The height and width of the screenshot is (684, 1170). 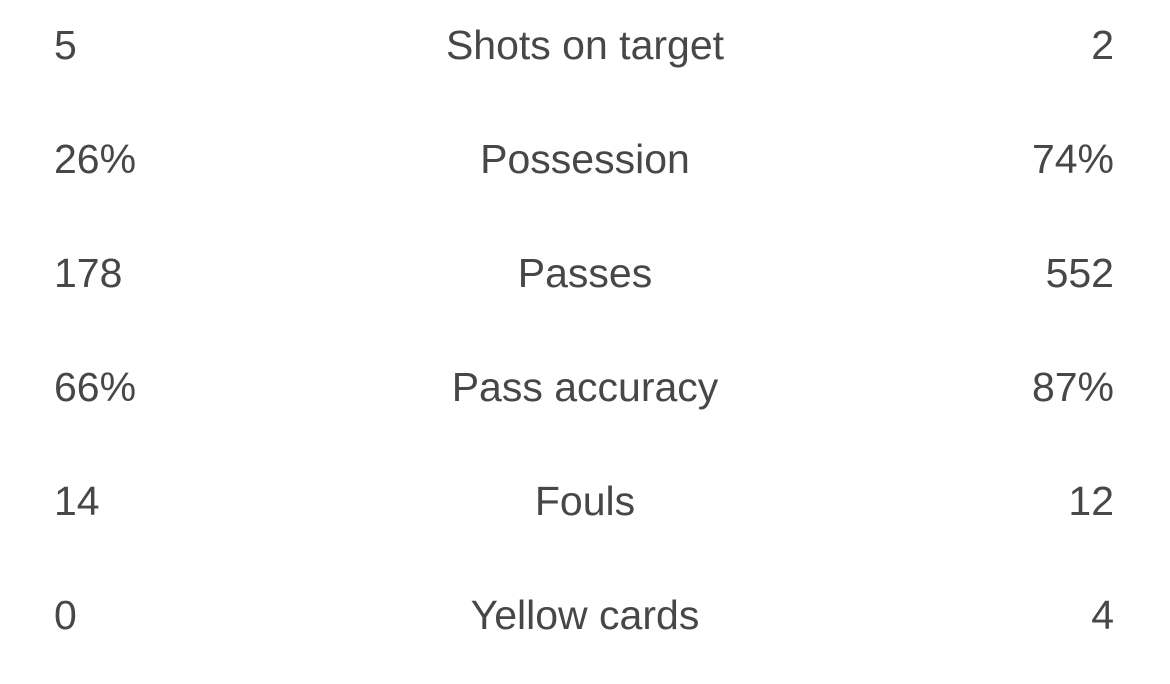 What do you see at coordinates (585, 273) in the screenshot?
I see `stat-label: Passes` at bounding box center [585, 273].